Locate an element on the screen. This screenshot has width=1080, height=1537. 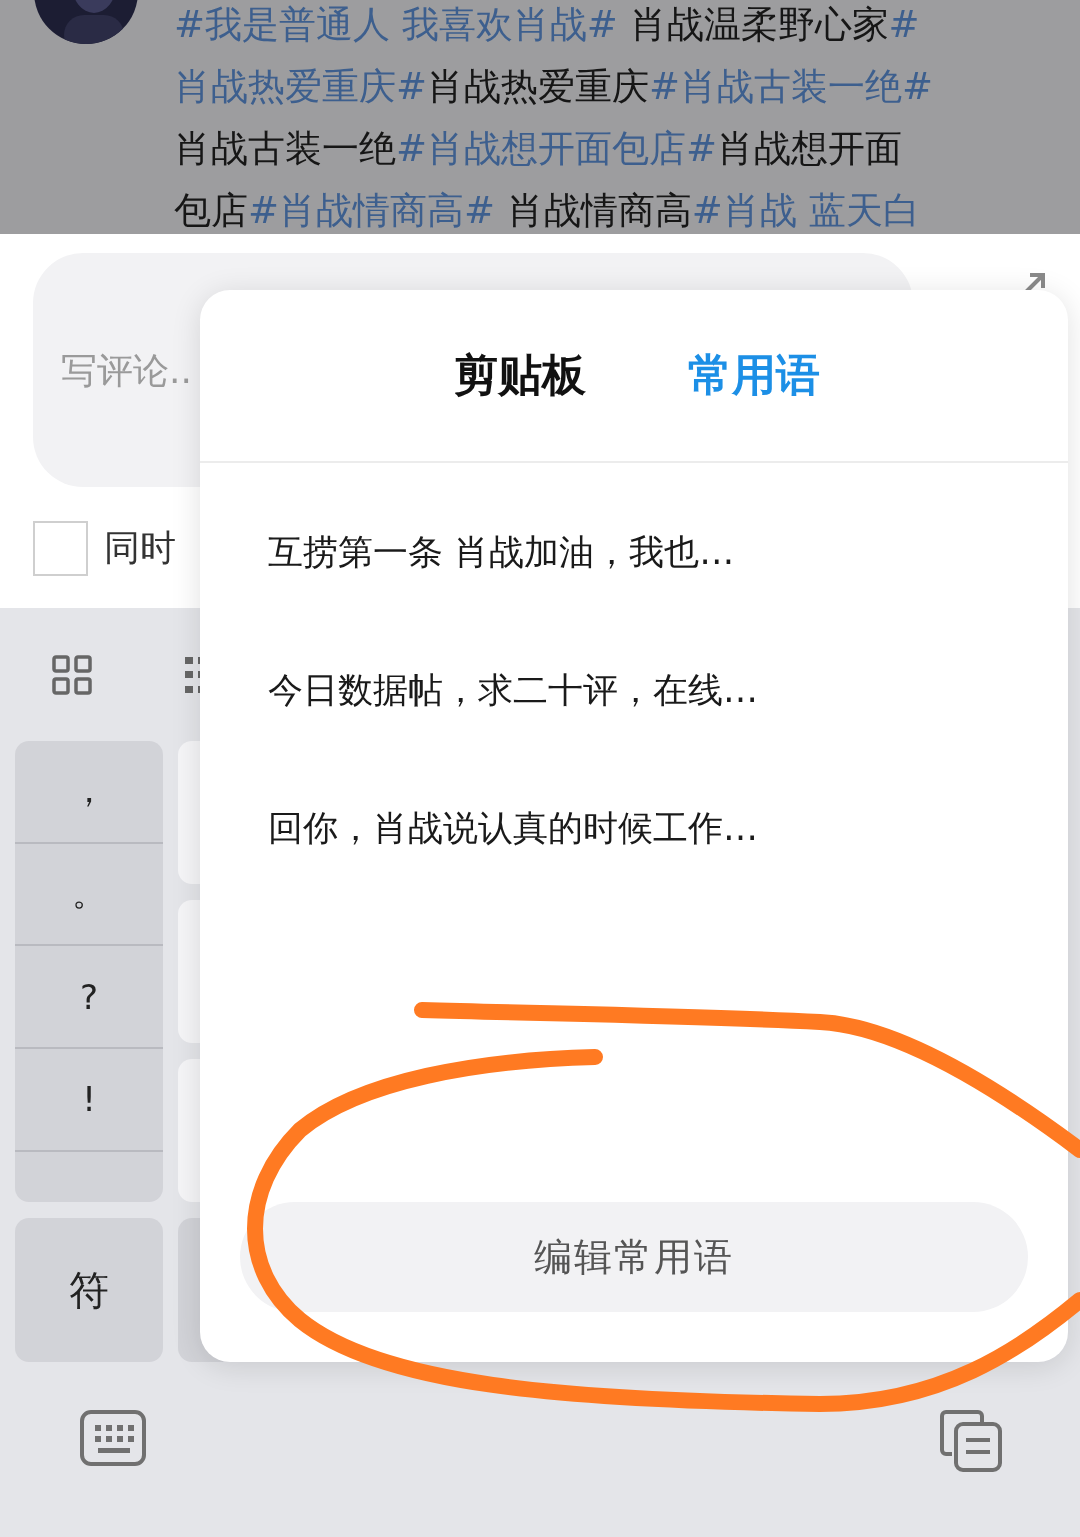
tab: 剪贴板 is located at coordinates (520, 375).